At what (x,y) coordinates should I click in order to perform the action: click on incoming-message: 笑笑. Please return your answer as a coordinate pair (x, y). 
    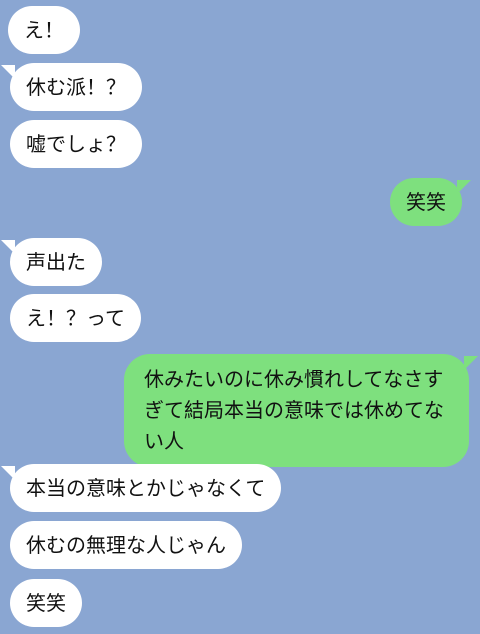
    Looking at the image, I should click on (46, 603).